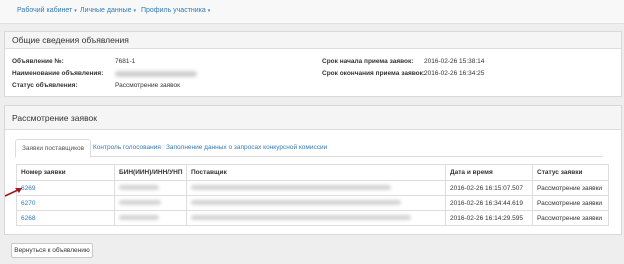  I want to click on end-date-label: Срок окончания приема заявок:, so click(374, 73).